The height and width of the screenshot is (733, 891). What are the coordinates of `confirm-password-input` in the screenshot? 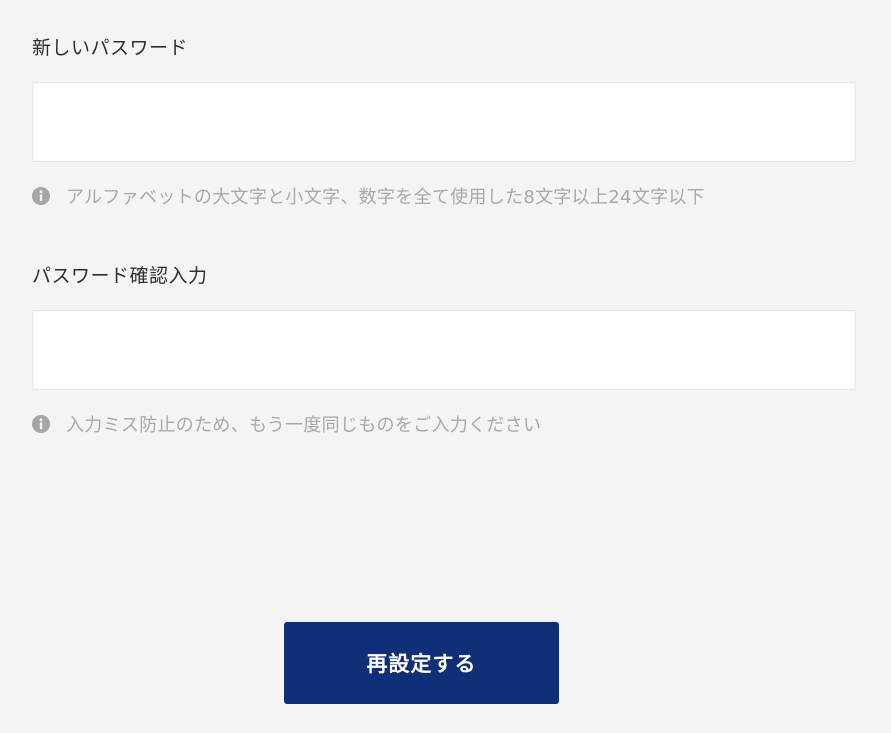 It's located at (444, 350).